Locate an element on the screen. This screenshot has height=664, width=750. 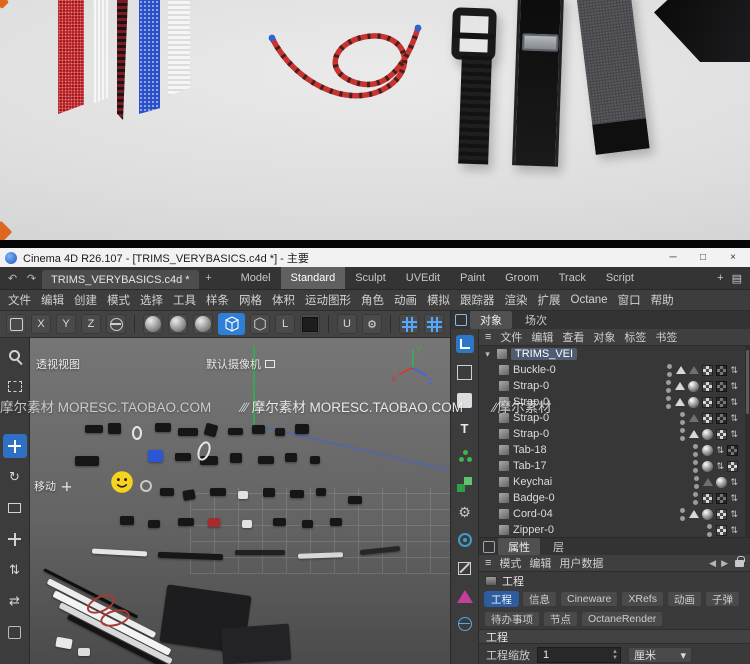
layout-tab-sculpt: Sculpt is located at coordinates (370, 278).